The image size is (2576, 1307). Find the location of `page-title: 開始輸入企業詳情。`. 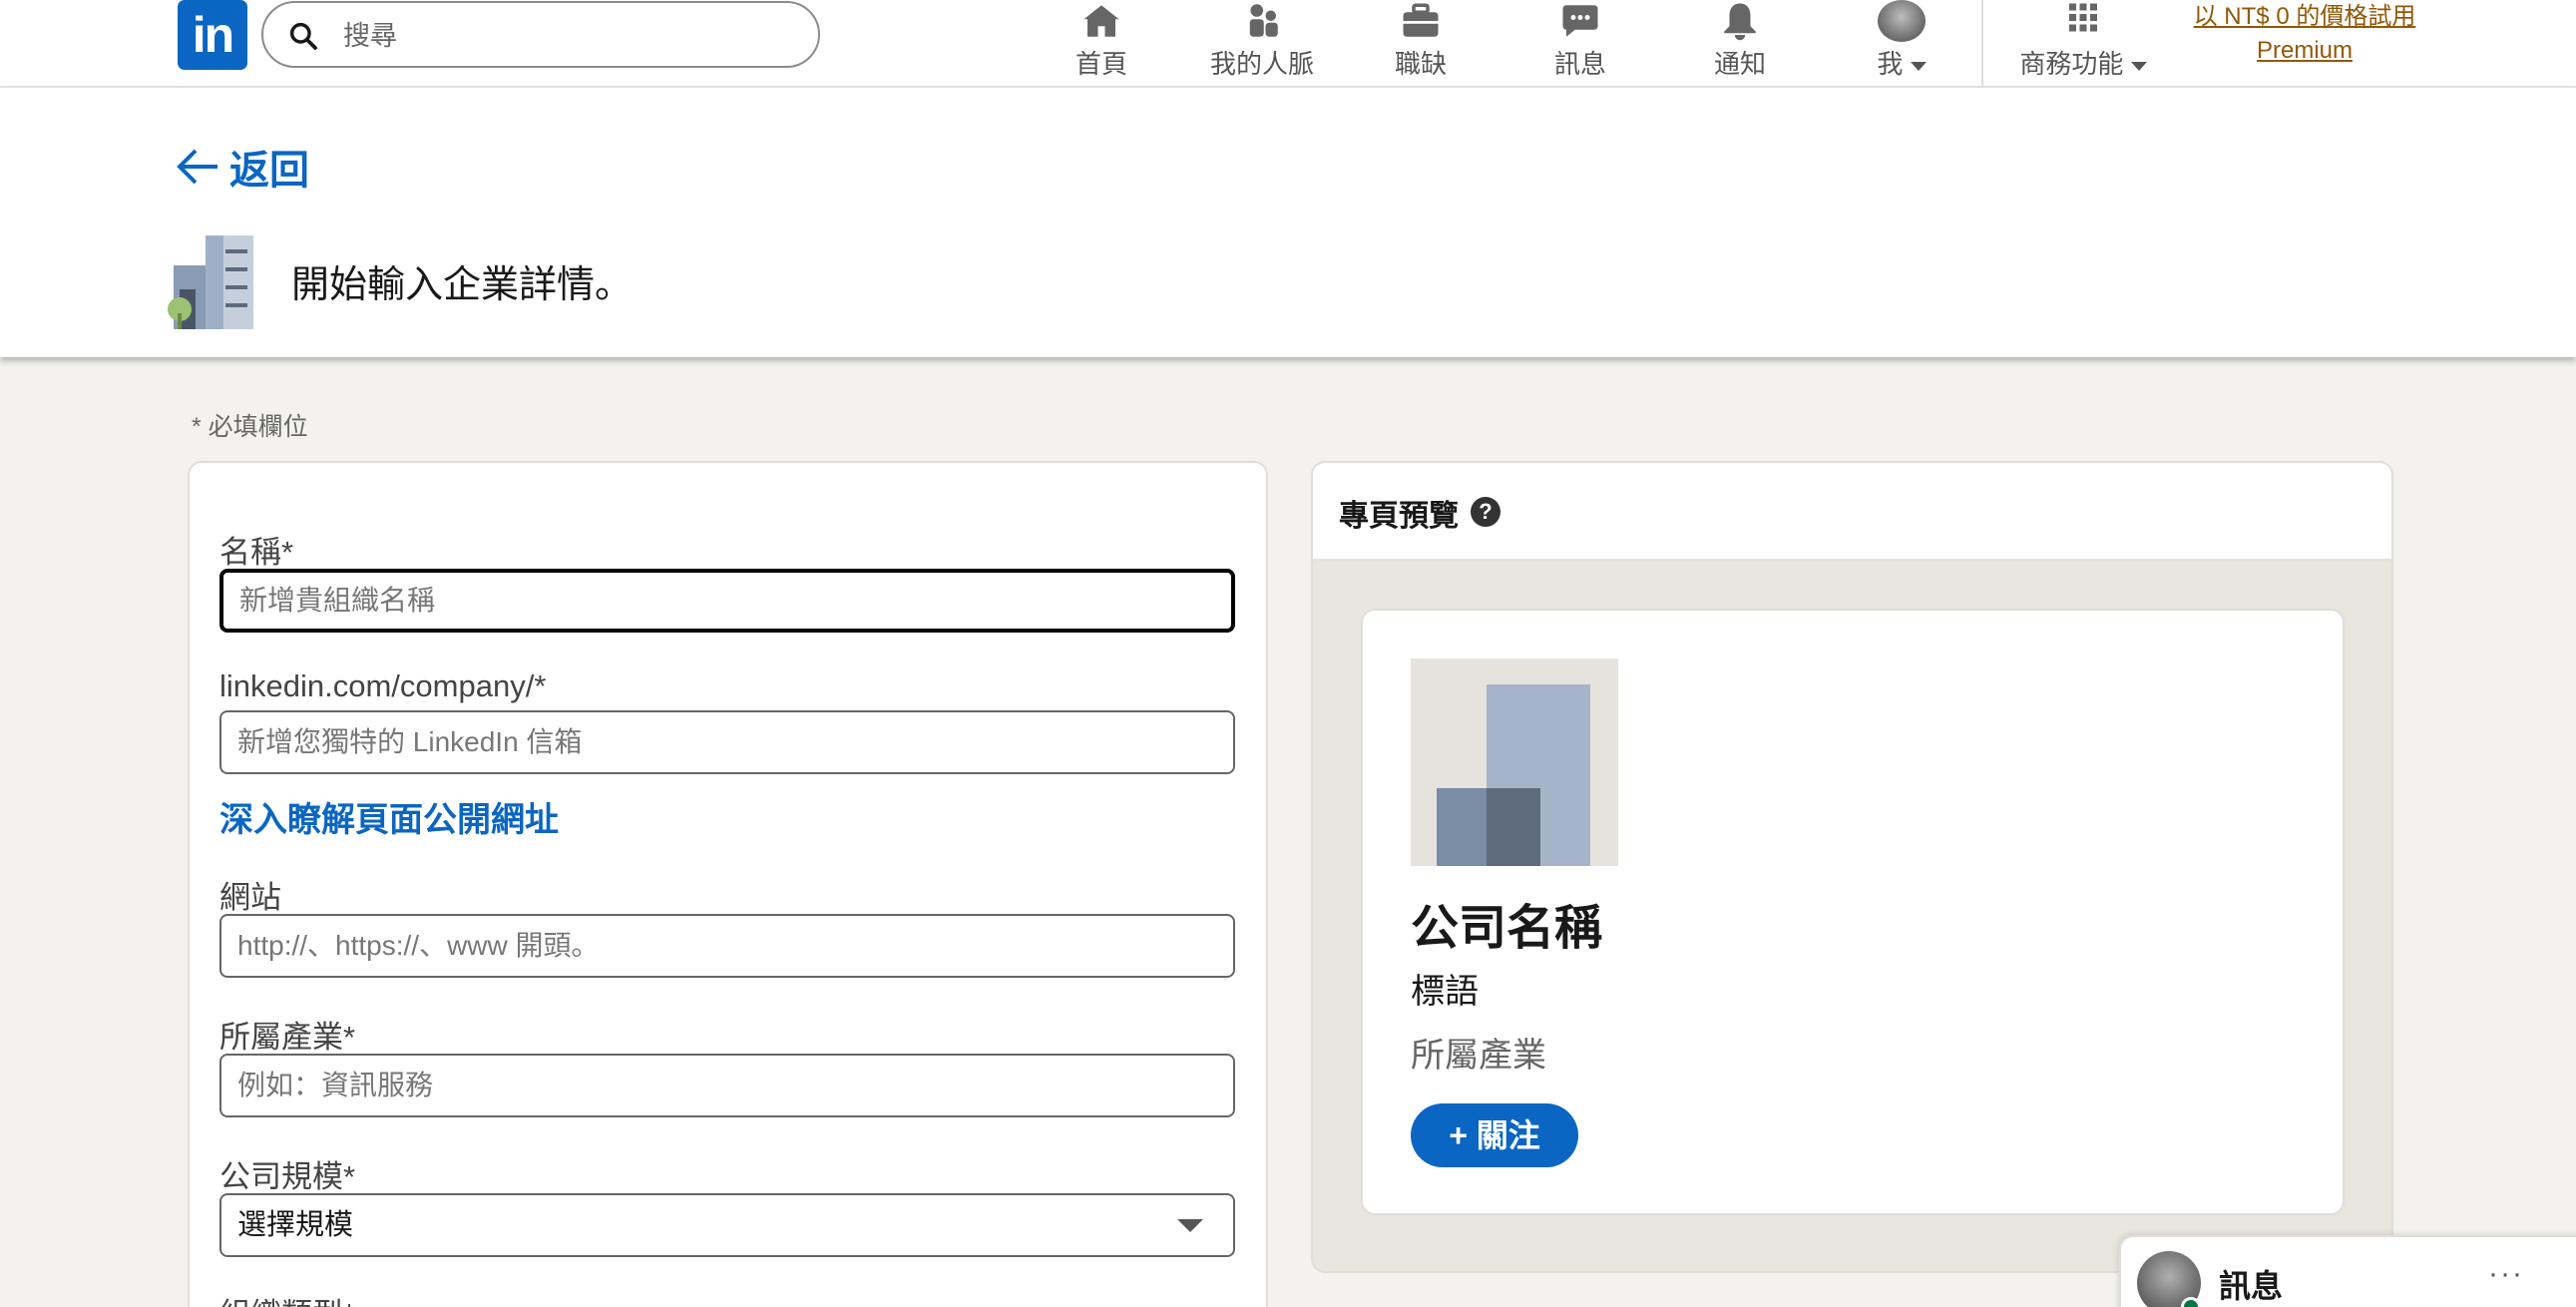

page-title: 開始輸入企業詳情。 is located at coordinates (462, 285).